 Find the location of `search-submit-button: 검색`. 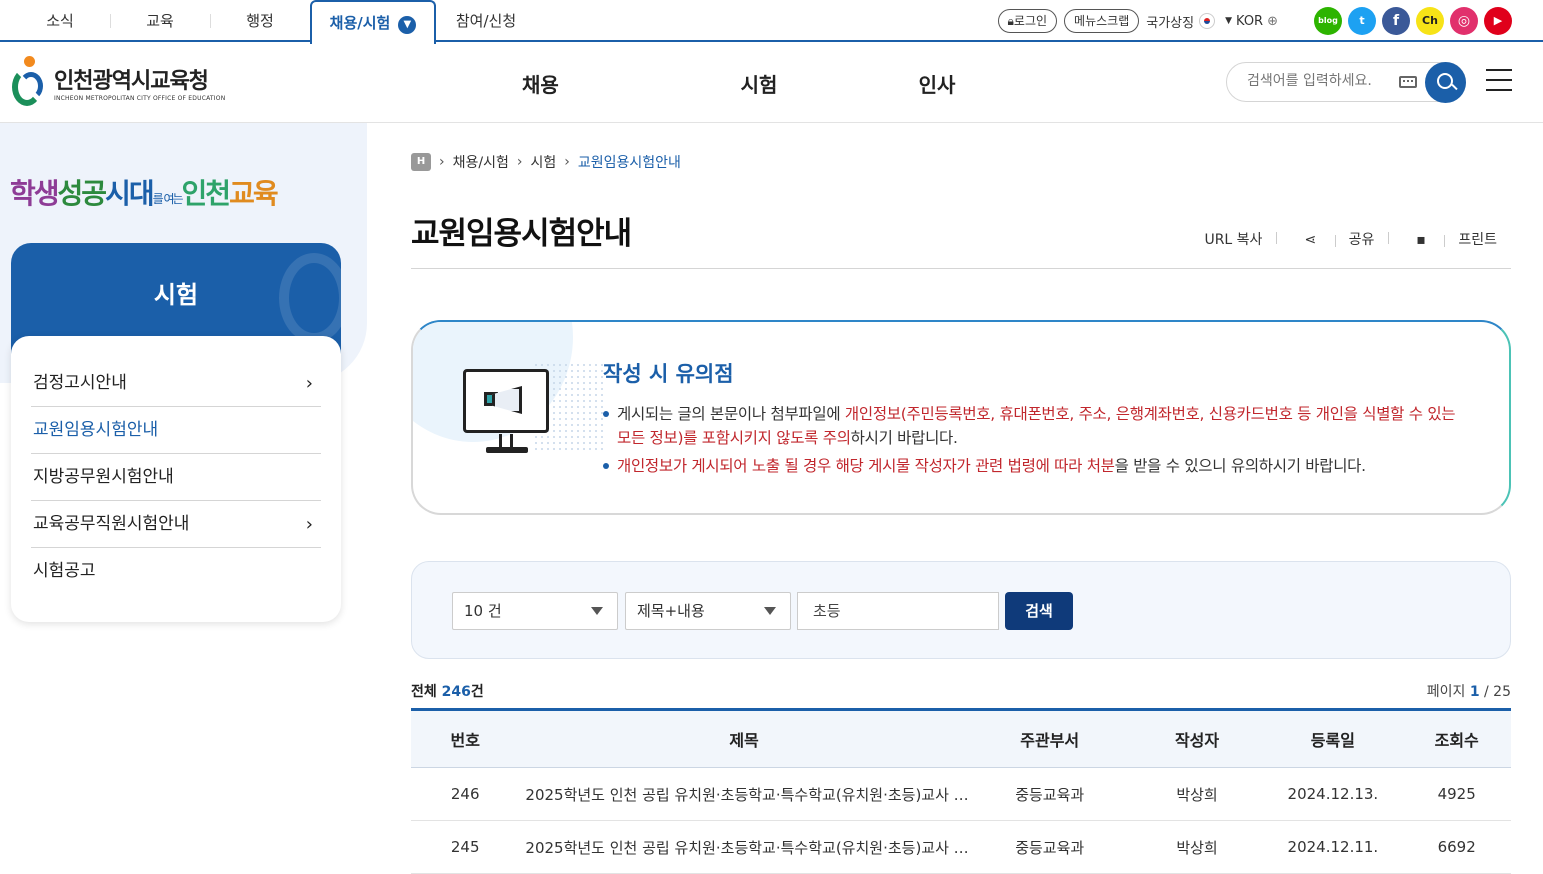

search-submit-button: 검색 is located at coordinates (1039, 611).